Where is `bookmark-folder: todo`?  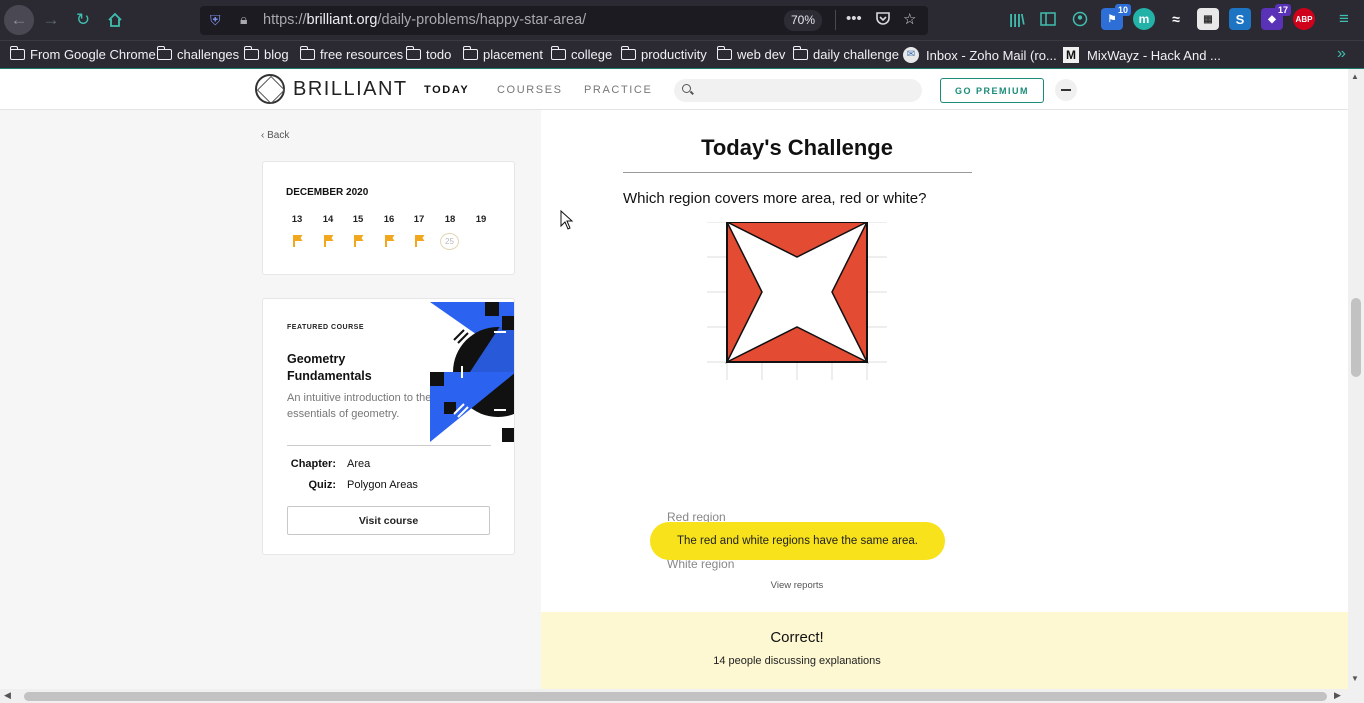
bookmark-folder: todo is located at coordinates (428, 54).